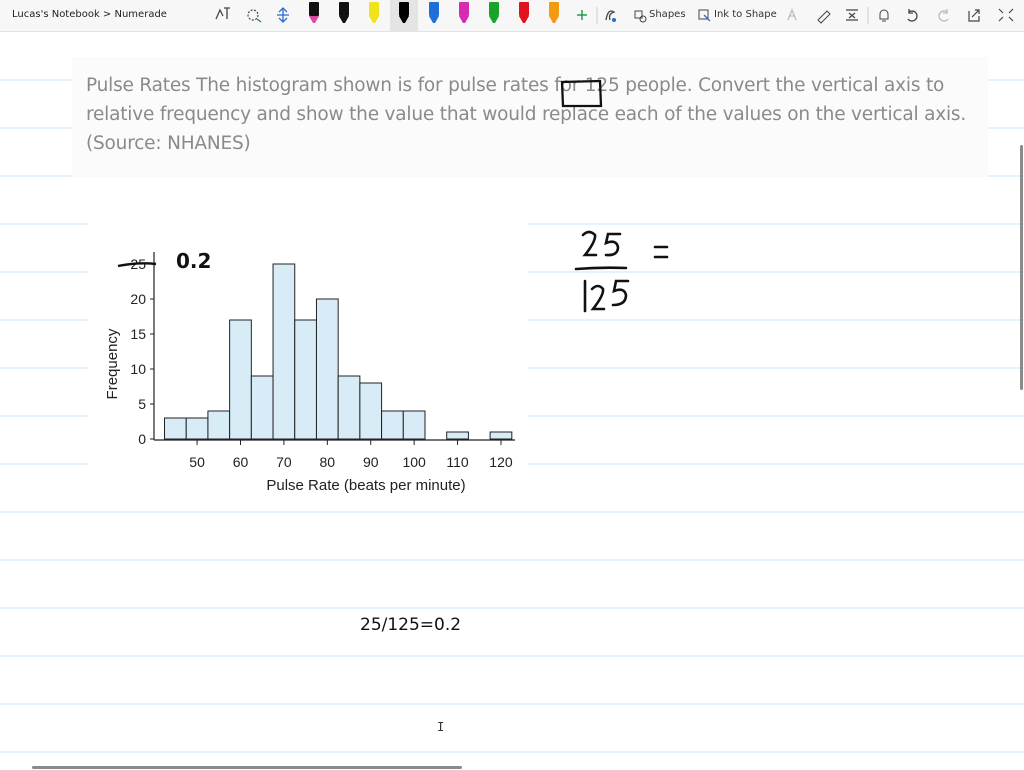 The image size is (1024, 770). What do you see at coordinates (222, 13) in the screenshot?
I see `lasso-select-icon` at bounding box center [222, 13].